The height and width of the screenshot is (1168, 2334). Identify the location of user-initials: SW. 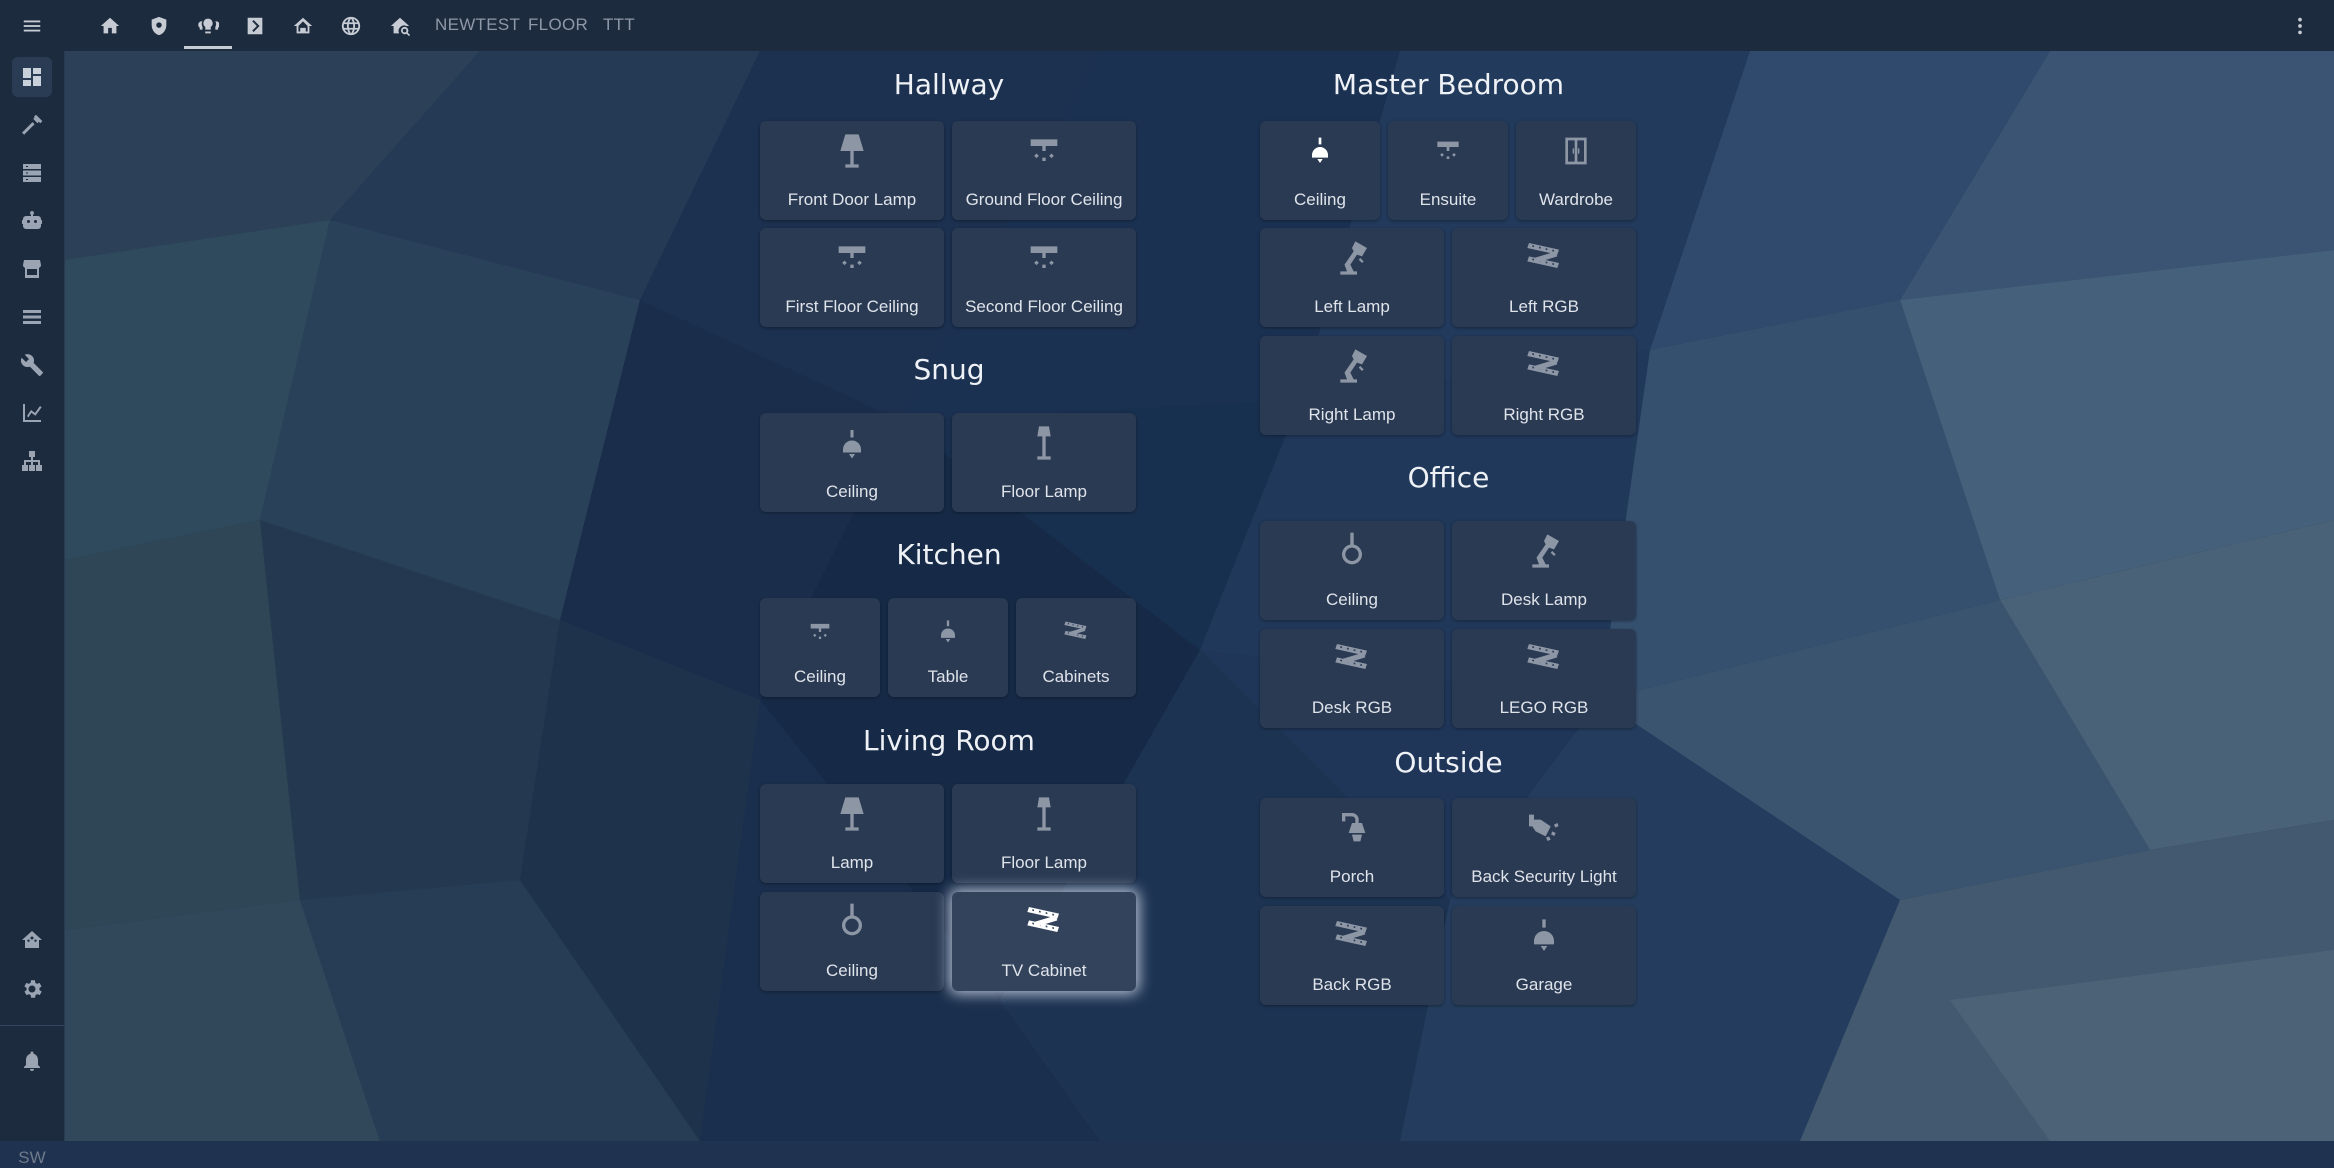
(32, 1158).